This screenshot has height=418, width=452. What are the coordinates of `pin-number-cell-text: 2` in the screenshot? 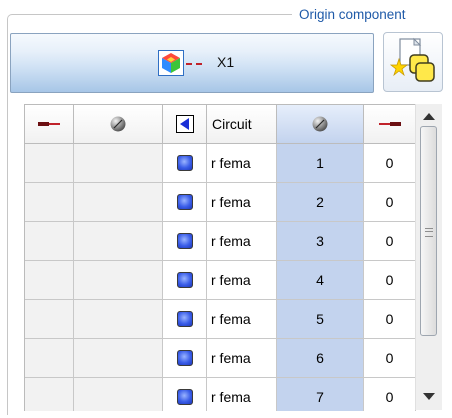 It's located at (320, 202).